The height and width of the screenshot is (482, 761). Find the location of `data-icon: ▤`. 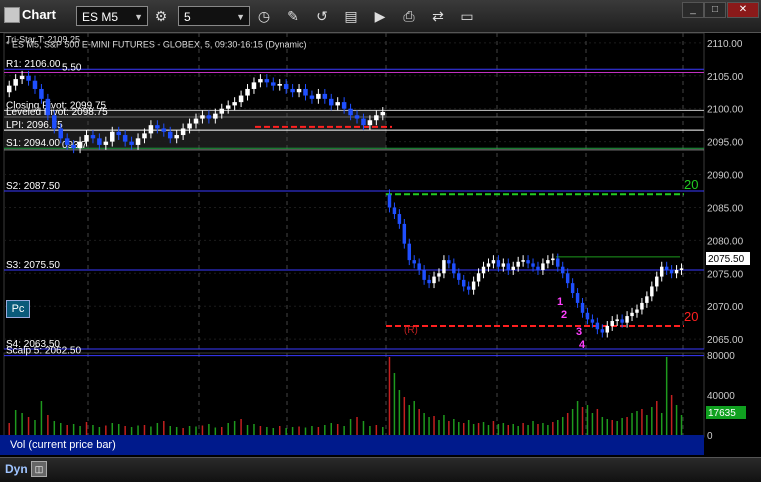

data-icon: ▤ is located at coordinates (351, 16).